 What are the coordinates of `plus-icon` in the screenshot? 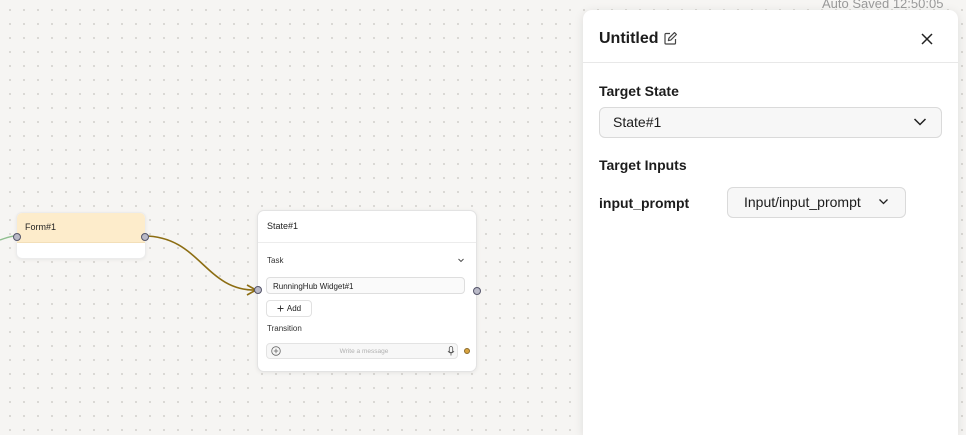 It's located at (280, 308).